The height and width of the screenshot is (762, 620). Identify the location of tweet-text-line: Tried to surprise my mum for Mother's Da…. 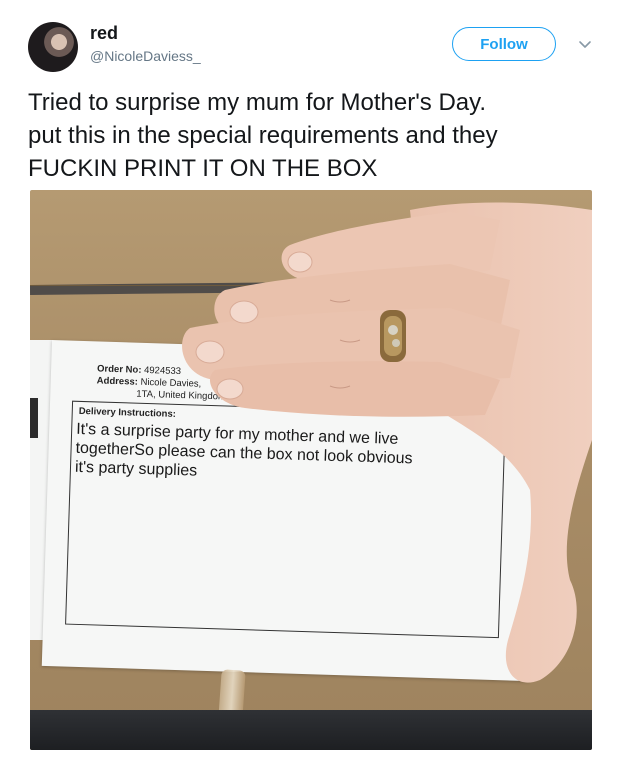
(257, 102).